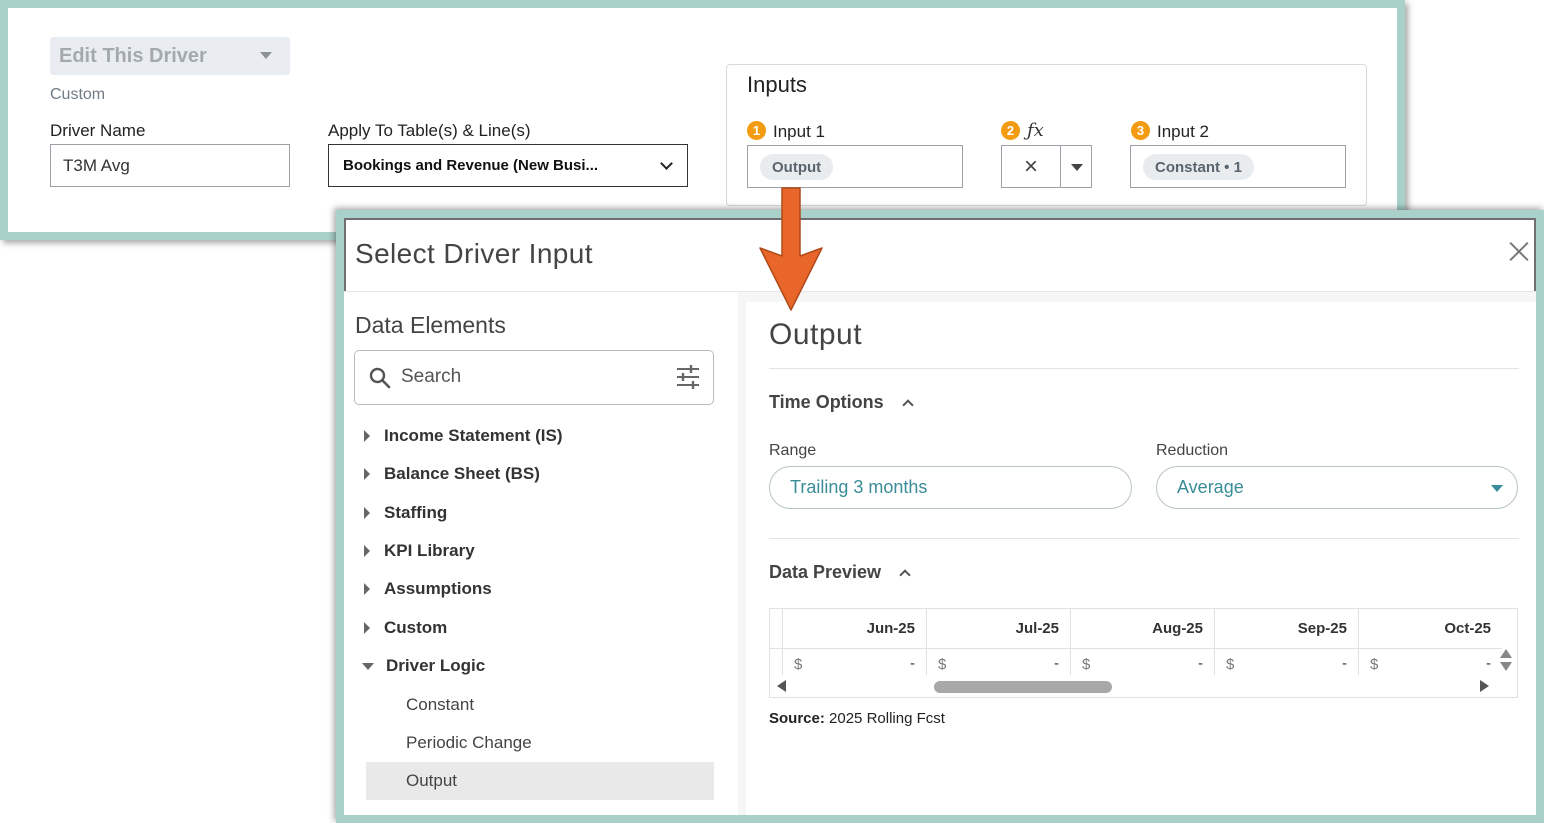  What do you see at coordinates (462, 473) in the screenshot?
I see `tree-item-label: Balance Sheet (BS)` at bounding box center [462, 473].